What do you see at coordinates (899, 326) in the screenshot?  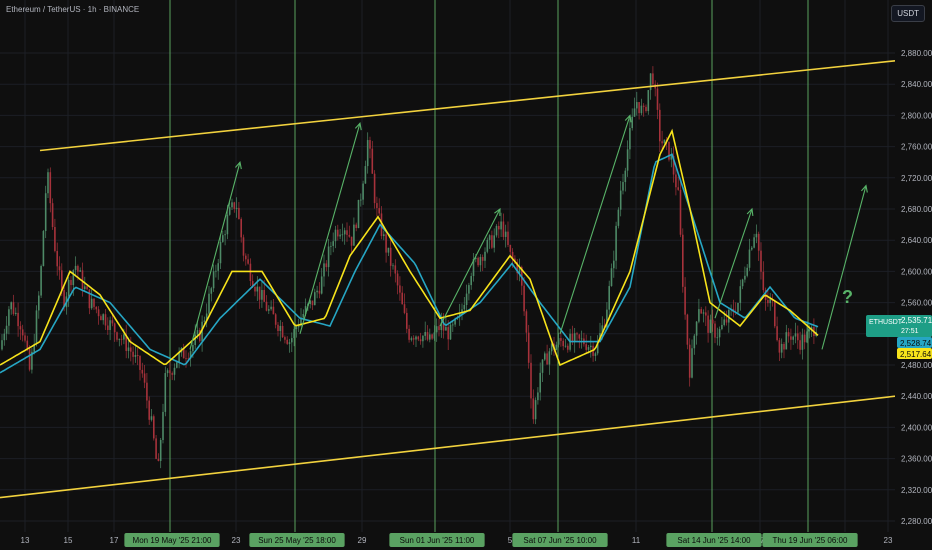 I see `current-price-badge: ETHUSDT2,535.71 27:51` at bounding box center [899, 326].